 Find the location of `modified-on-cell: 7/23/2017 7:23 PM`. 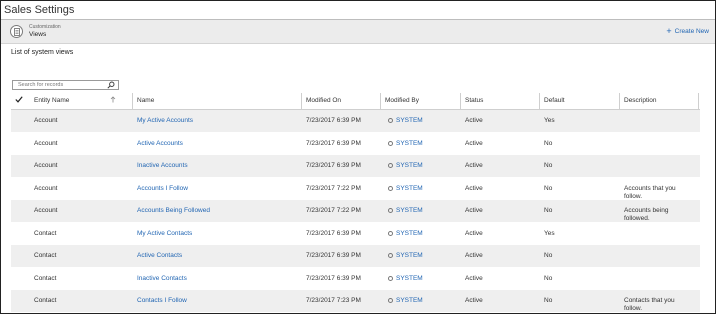

modified-on-cell: 7/23/2017 7:23 PM is located at coordinates (333, 300).